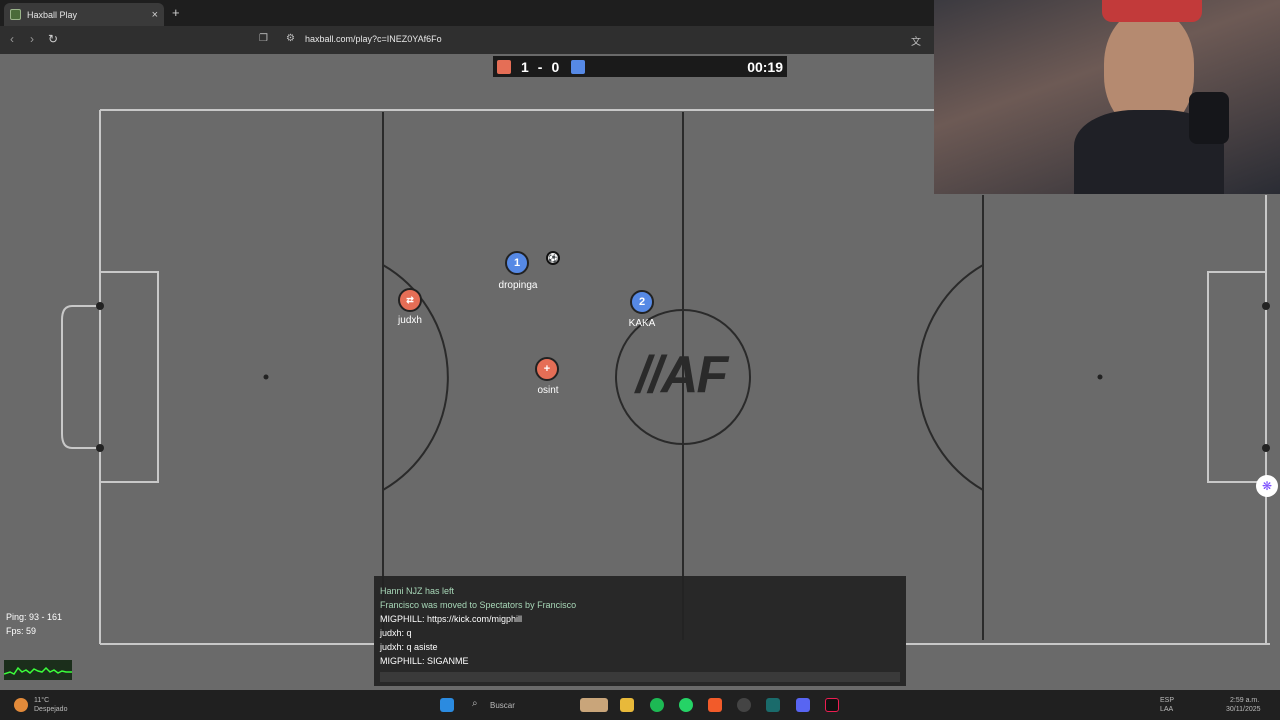  I want to click on chat-message: MIGPHILL: https://kick.com/migphill, so click(451, 619).